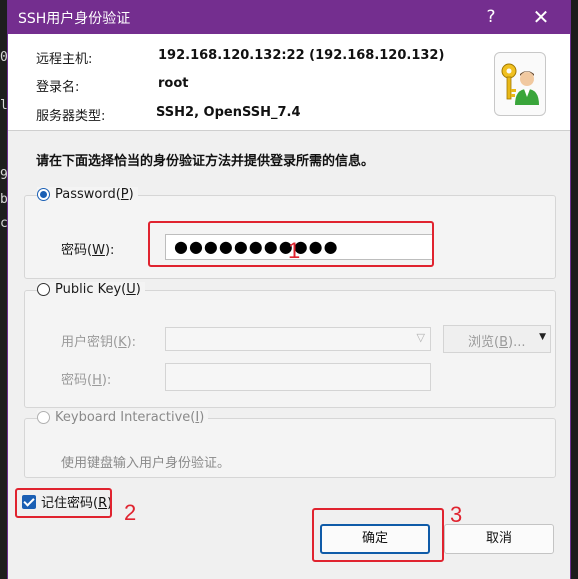 The image size is (578, 579). I want to click on keyboard-interactive-description: 使用键盘输入用户身份验证。, so click(146, 463).